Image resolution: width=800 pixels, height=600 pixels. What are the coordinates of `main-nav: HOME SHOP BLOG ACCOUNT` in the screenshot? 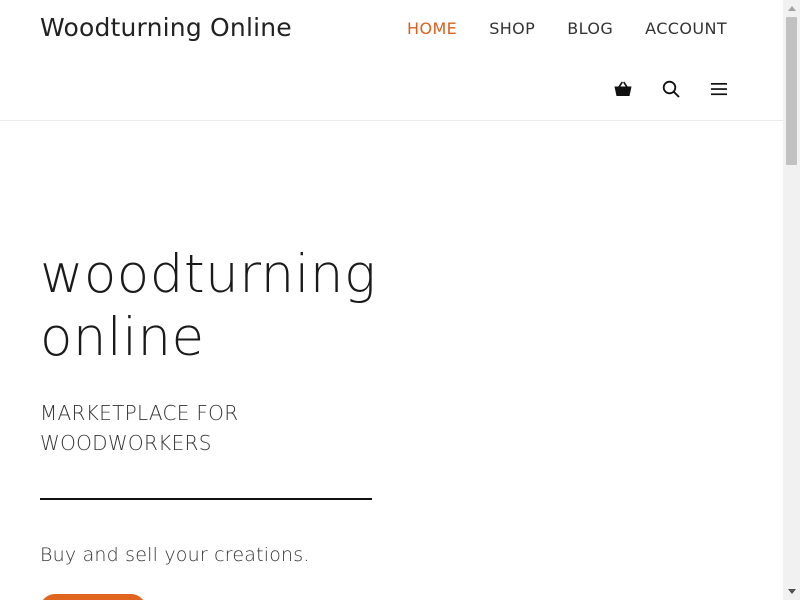 It's located at (567, 28).